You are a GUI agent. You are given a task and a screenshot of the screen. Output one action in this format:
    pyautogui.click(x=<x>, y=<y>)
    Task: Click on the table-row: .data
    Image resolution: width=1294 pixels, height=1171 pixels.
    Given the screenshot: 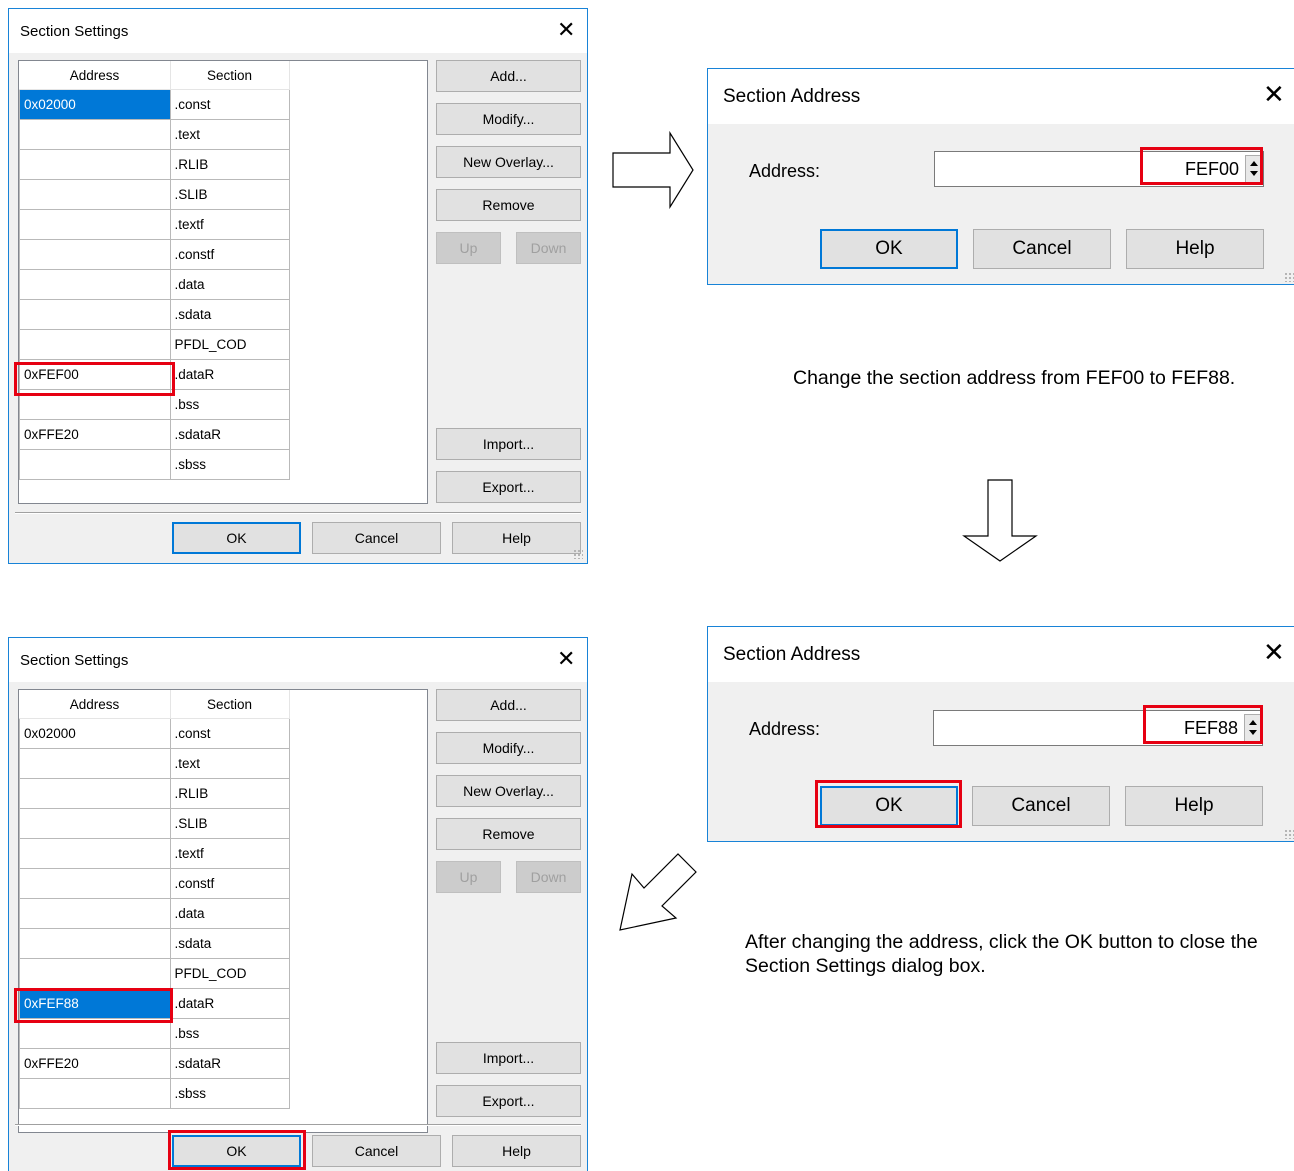 What is the action you would take?
    pyautogui.click(x=154, y=913)
    